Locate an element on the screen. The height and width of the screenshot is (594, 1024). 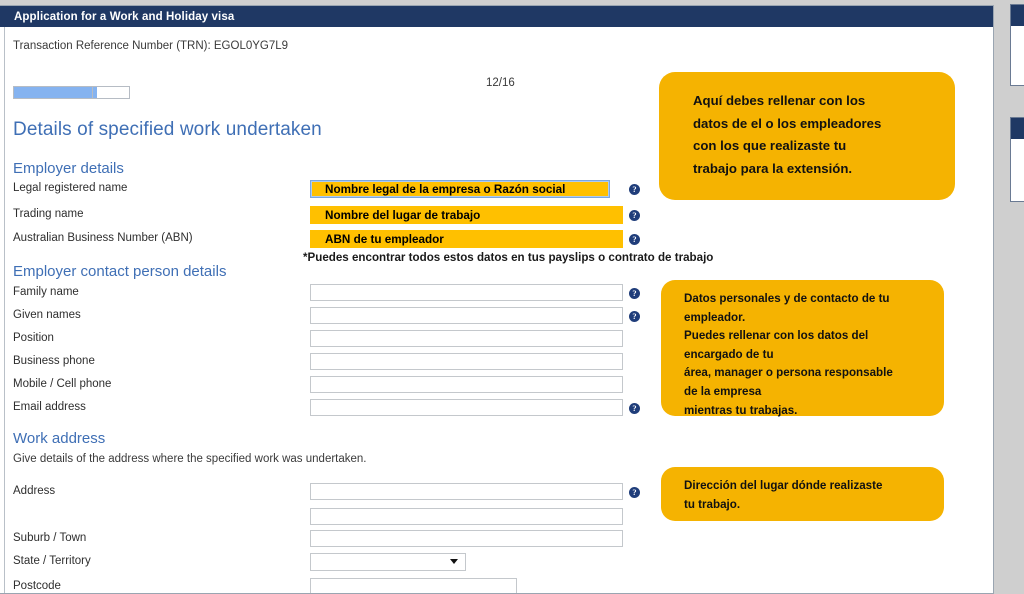
background-panel-top is located at coordinates (1017, 45).